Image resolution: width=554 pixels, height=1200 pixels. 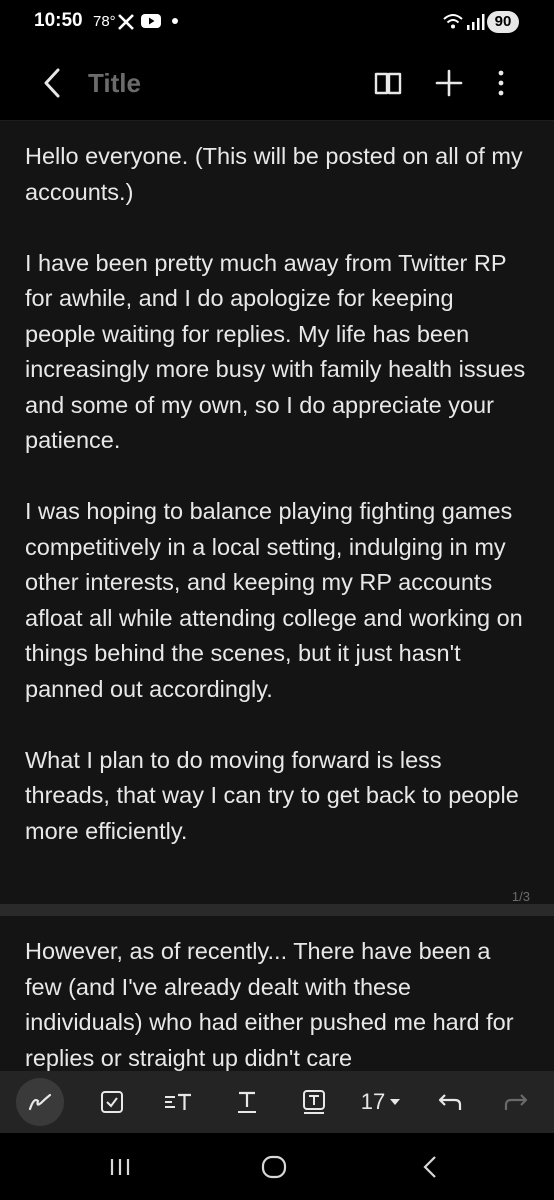 I want to click on wifi-icon, so click(x=453, y=21).